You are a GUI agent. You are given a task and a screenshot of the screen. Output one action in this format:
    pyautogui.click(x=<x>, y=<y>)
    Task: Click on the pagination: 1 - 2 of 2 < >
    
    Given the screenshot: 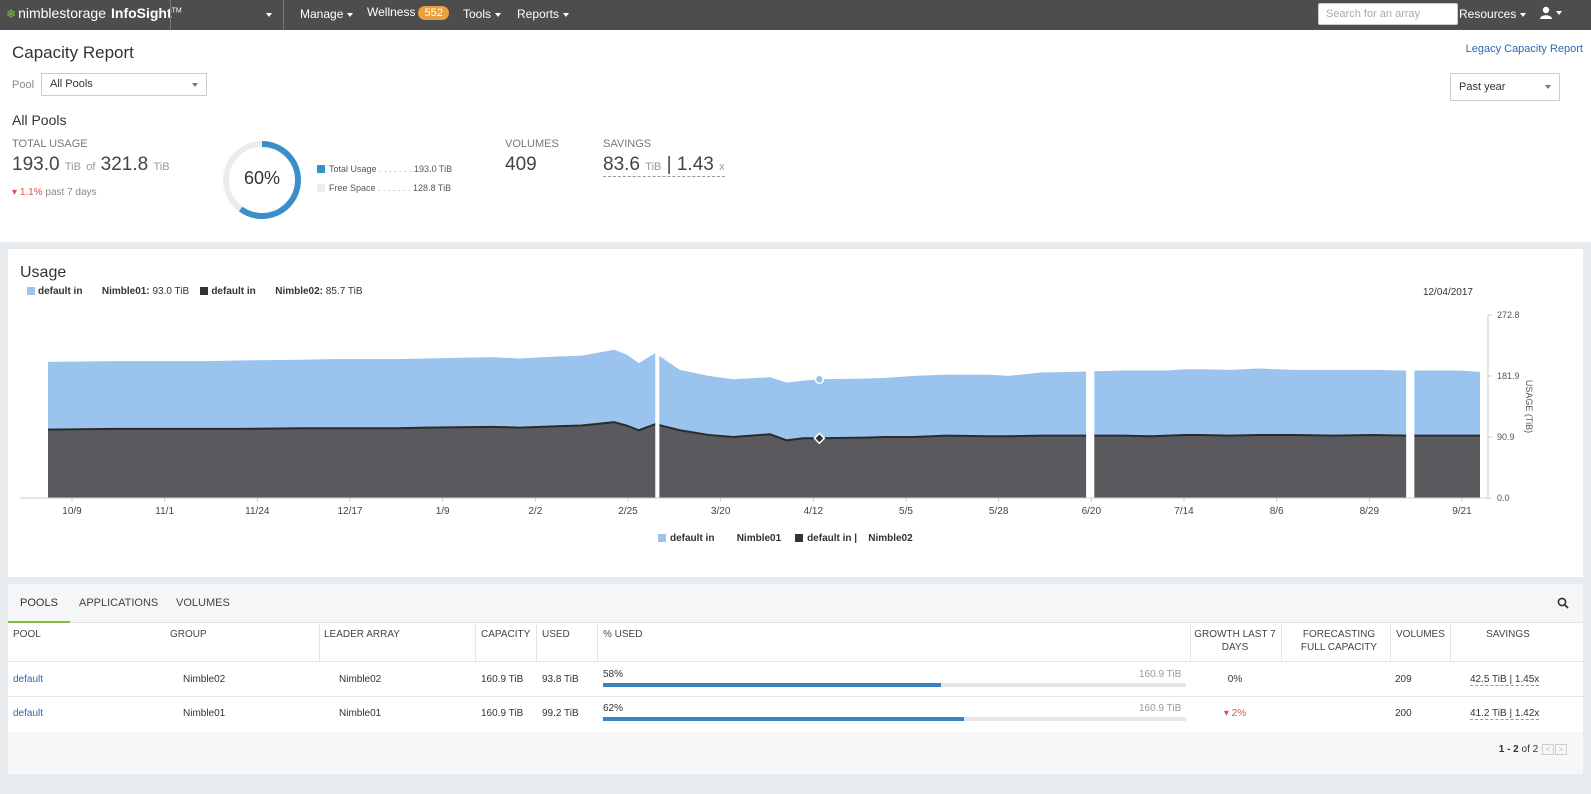 What is the action you would take?
    pyautogui.click(x=1533, y=749)
    